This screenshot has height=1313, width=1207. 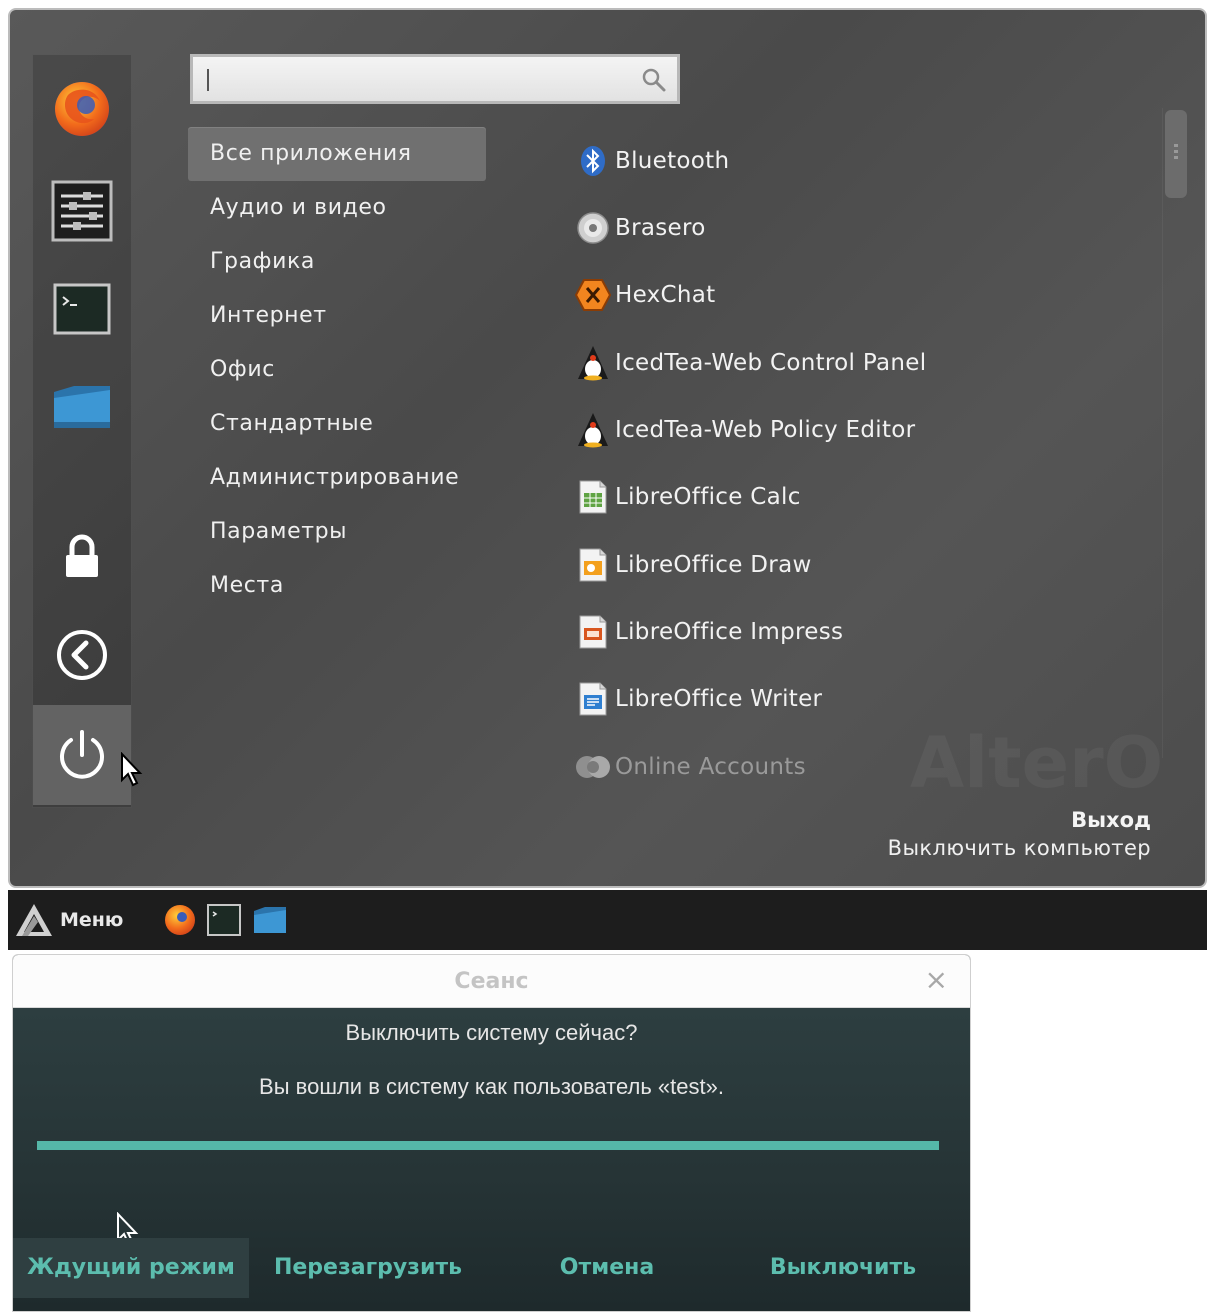 I want to click on dialog-title: Сеанс, so click(x=491, y=981).